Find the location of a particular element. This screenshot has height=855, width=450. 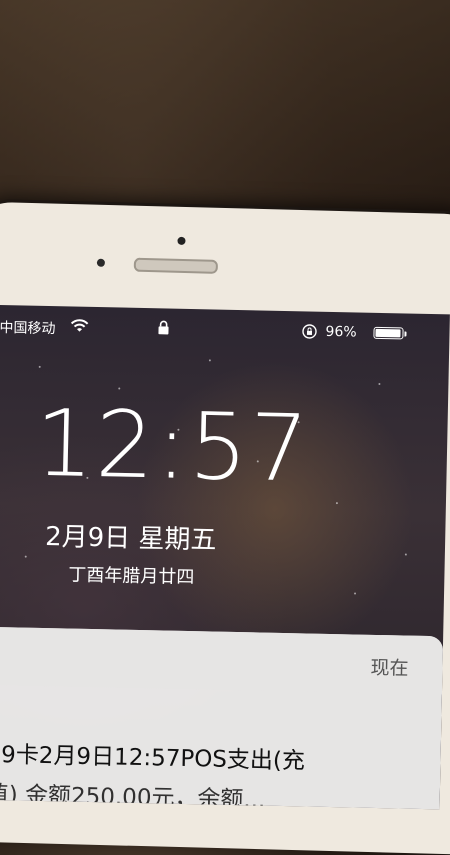

notification-header: 现在 is located at coordinates (222, 660).